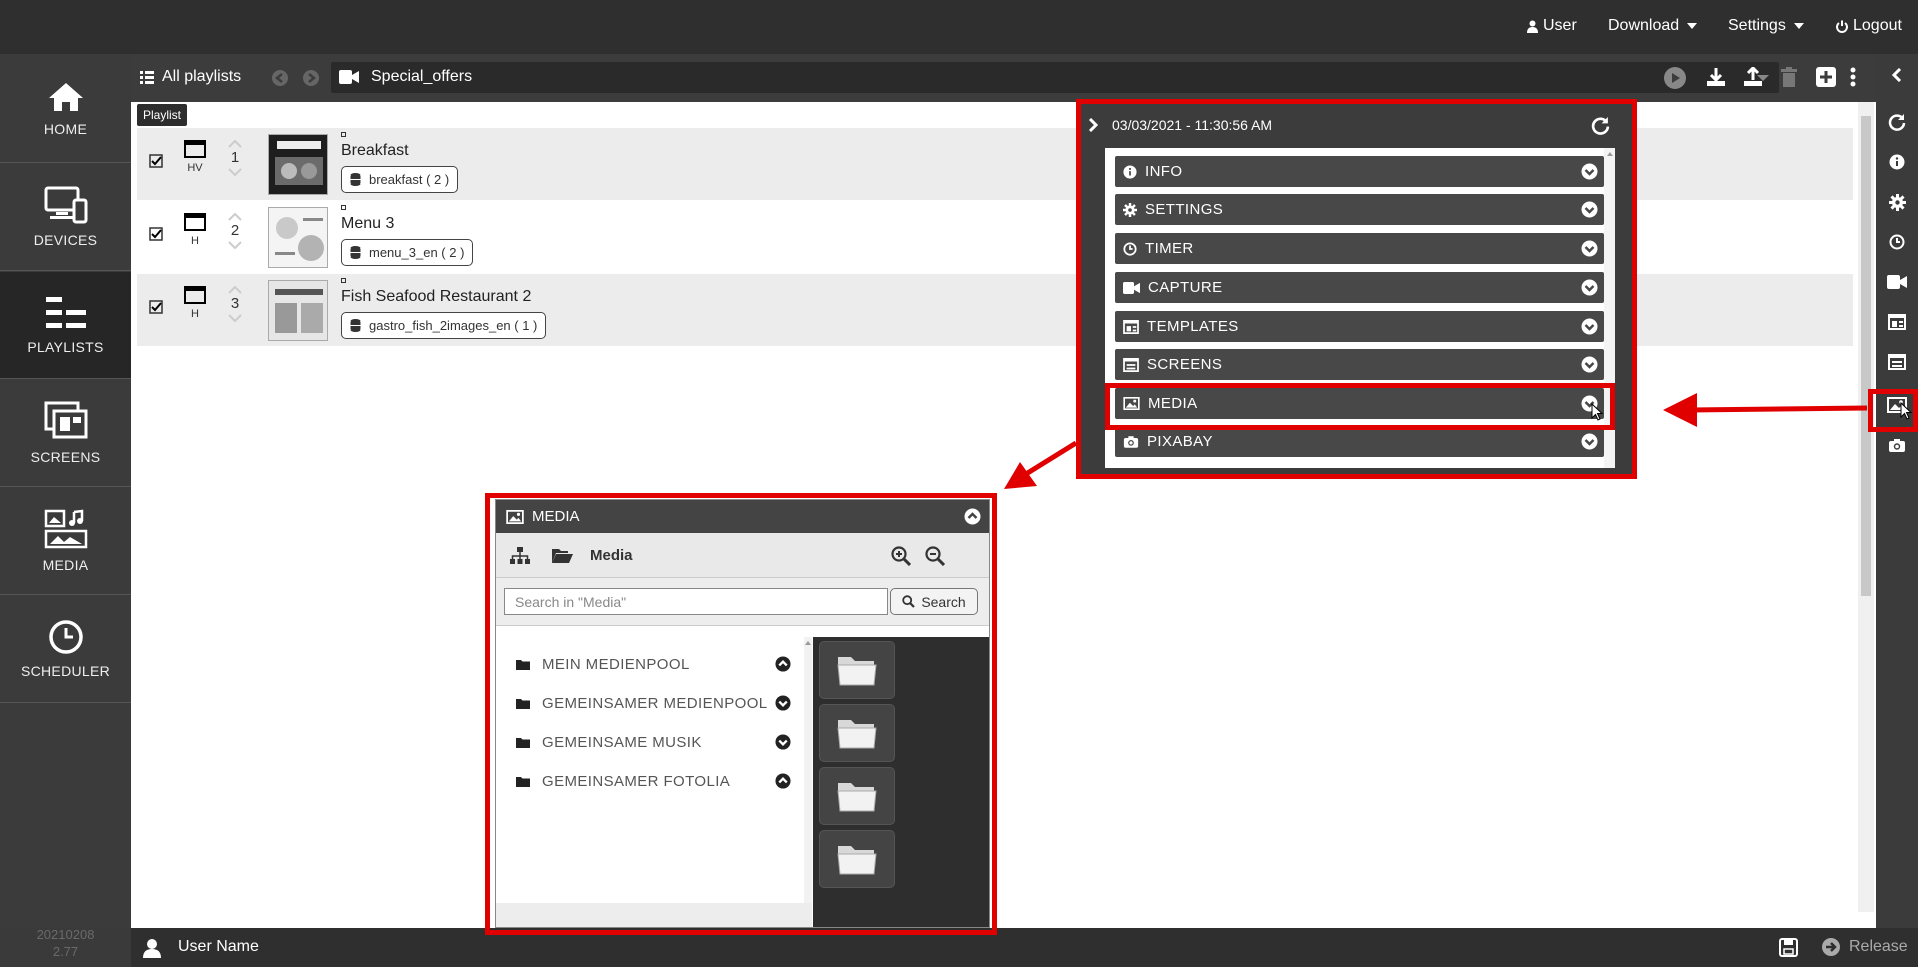  I want to click on annotation-arrows, so click(1436, 441).